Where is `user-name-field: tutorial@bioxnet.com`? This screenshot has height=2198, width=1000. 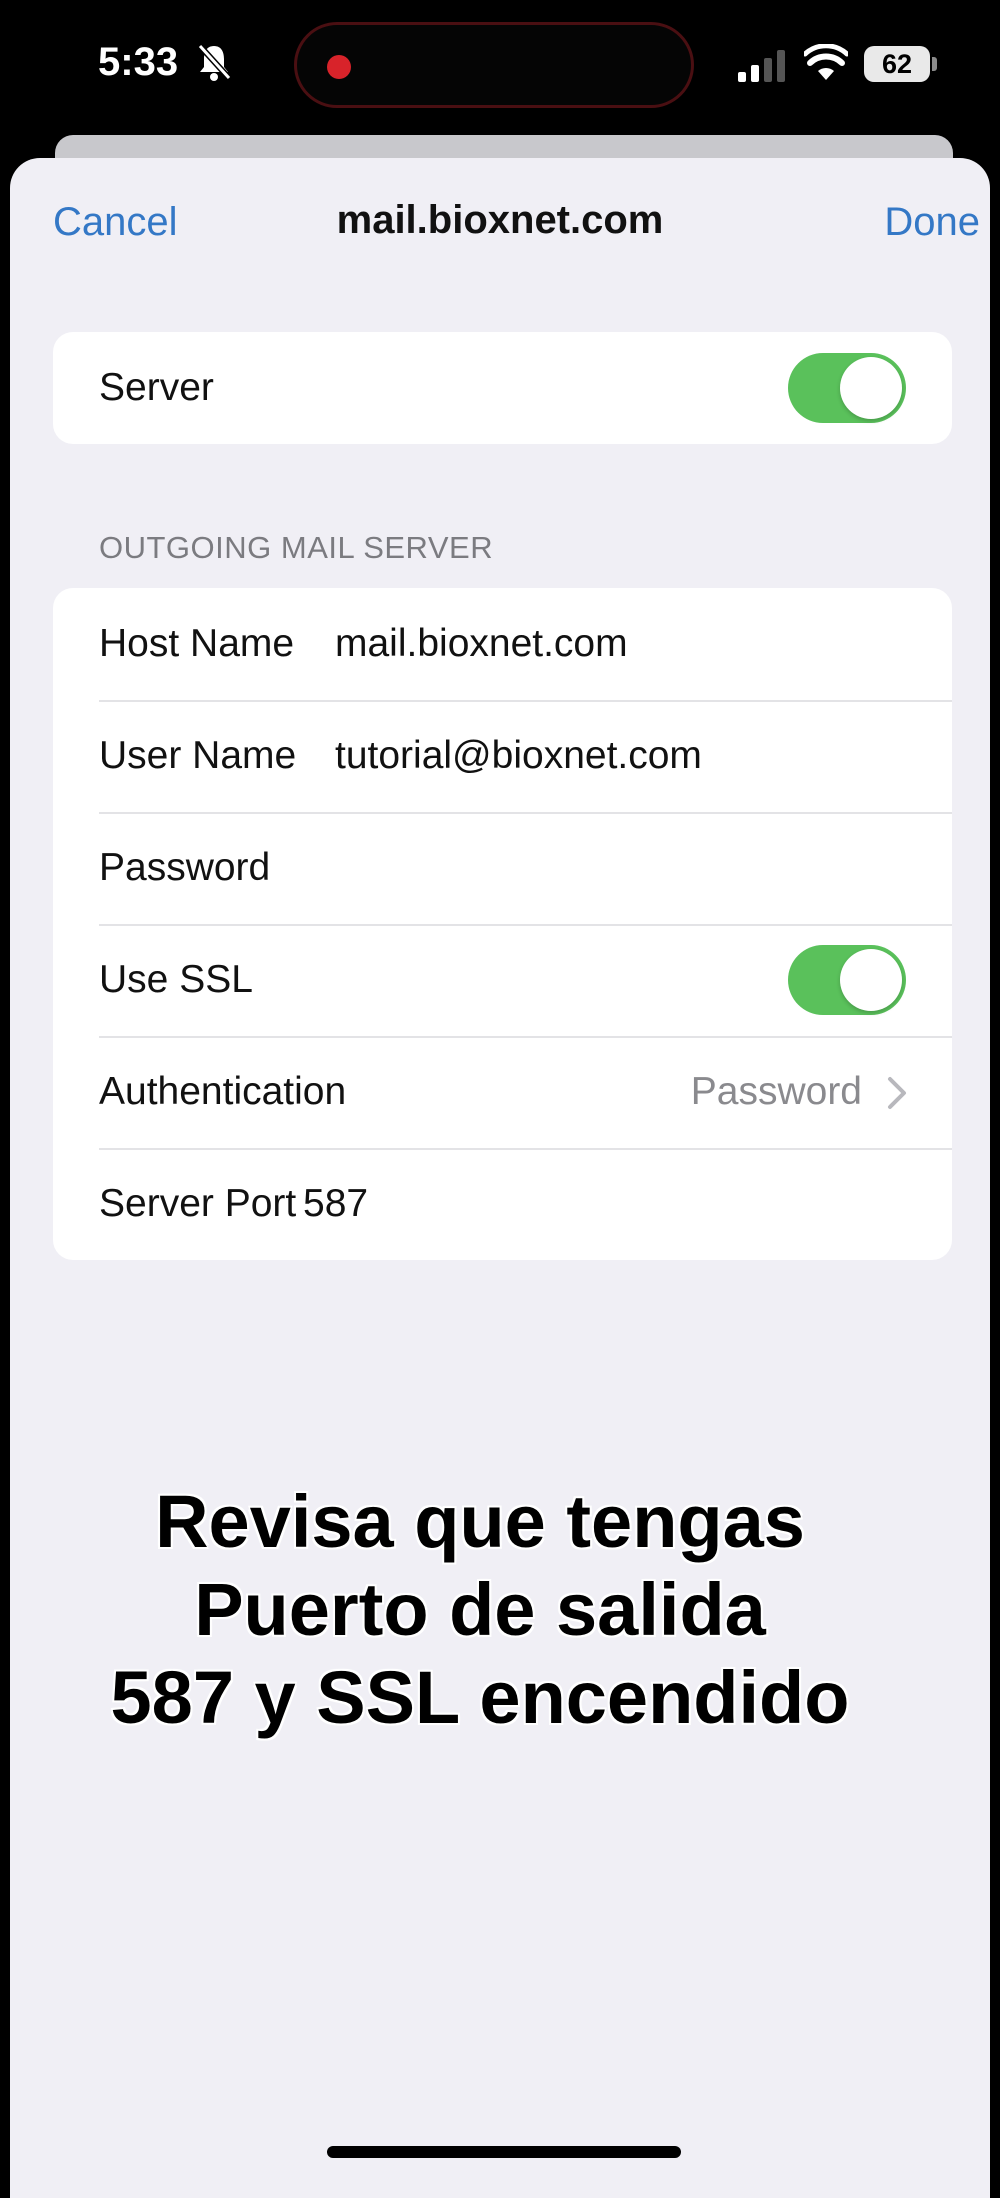 user-name-field: tutorial@bioxnet.com is located at coordinates (518, 756).